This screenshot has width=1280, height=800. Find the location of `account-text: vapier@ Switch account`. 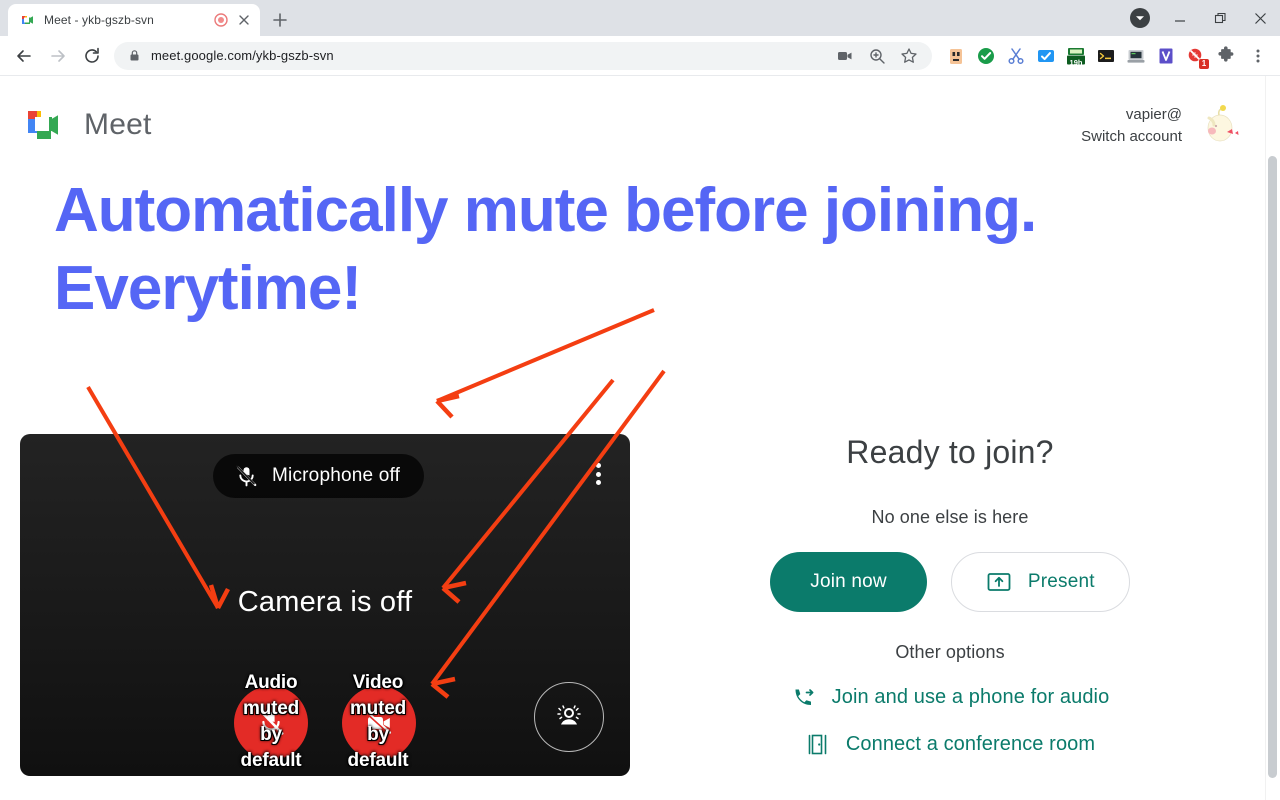

account-text: vapier@ Switch account is located at coordinates (1131, 125).